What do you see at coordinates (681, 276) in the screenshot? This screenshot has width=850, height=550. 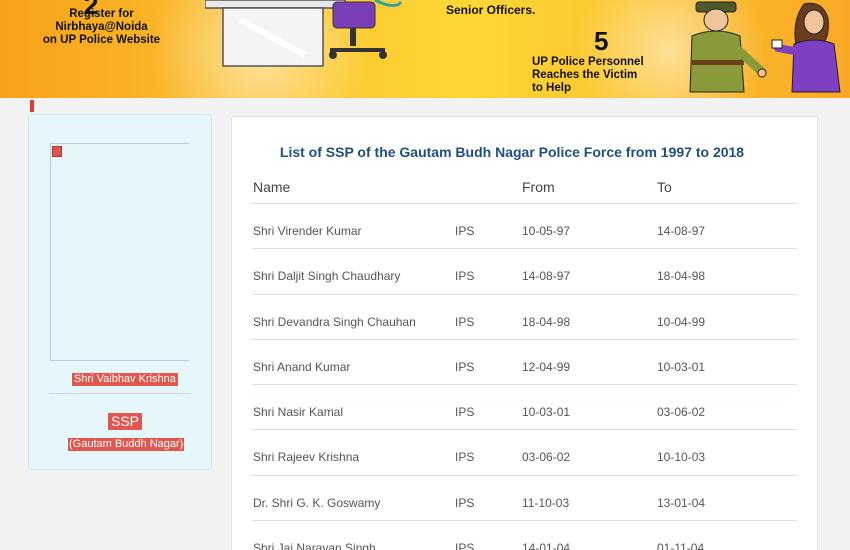 I see `cell-to: 18-04-98` at bounding box center [681, 276].